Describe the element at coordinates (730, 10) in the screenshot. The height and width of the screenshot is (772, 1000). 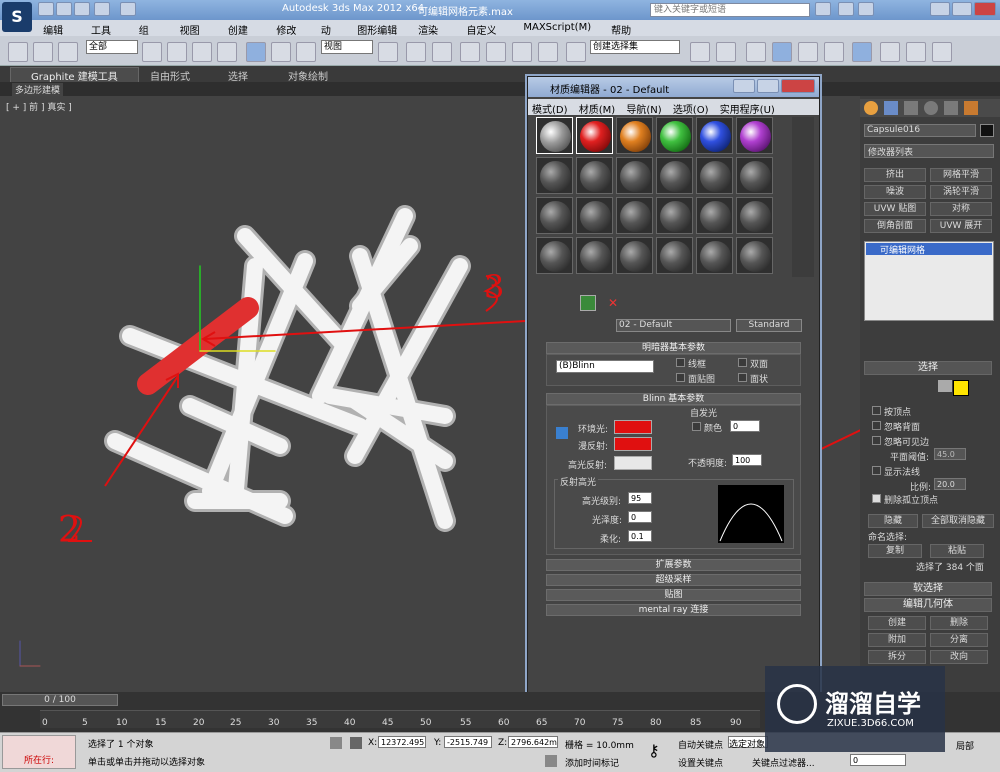
I see `search-input: 键入关键字或短语` at that location.